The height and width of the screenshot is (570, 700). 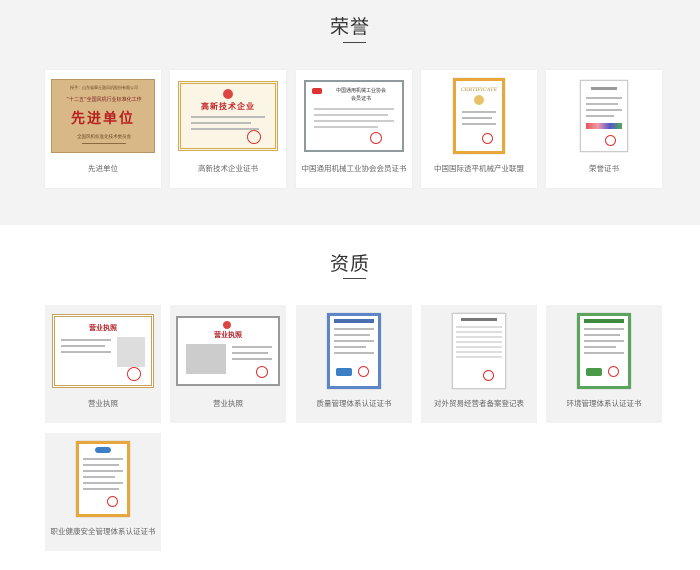 I want to click on medal-icon, so click(x=479, y=100).